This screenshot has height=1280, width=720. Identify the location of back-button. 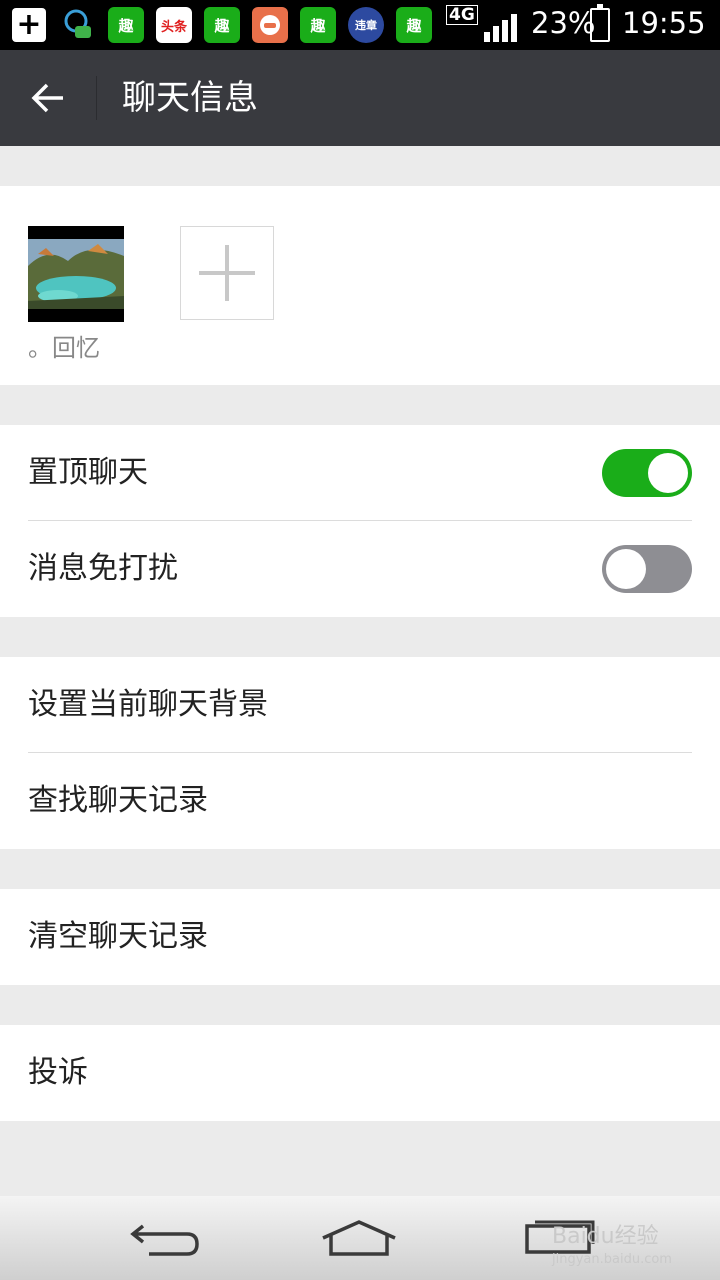
(48, 98).